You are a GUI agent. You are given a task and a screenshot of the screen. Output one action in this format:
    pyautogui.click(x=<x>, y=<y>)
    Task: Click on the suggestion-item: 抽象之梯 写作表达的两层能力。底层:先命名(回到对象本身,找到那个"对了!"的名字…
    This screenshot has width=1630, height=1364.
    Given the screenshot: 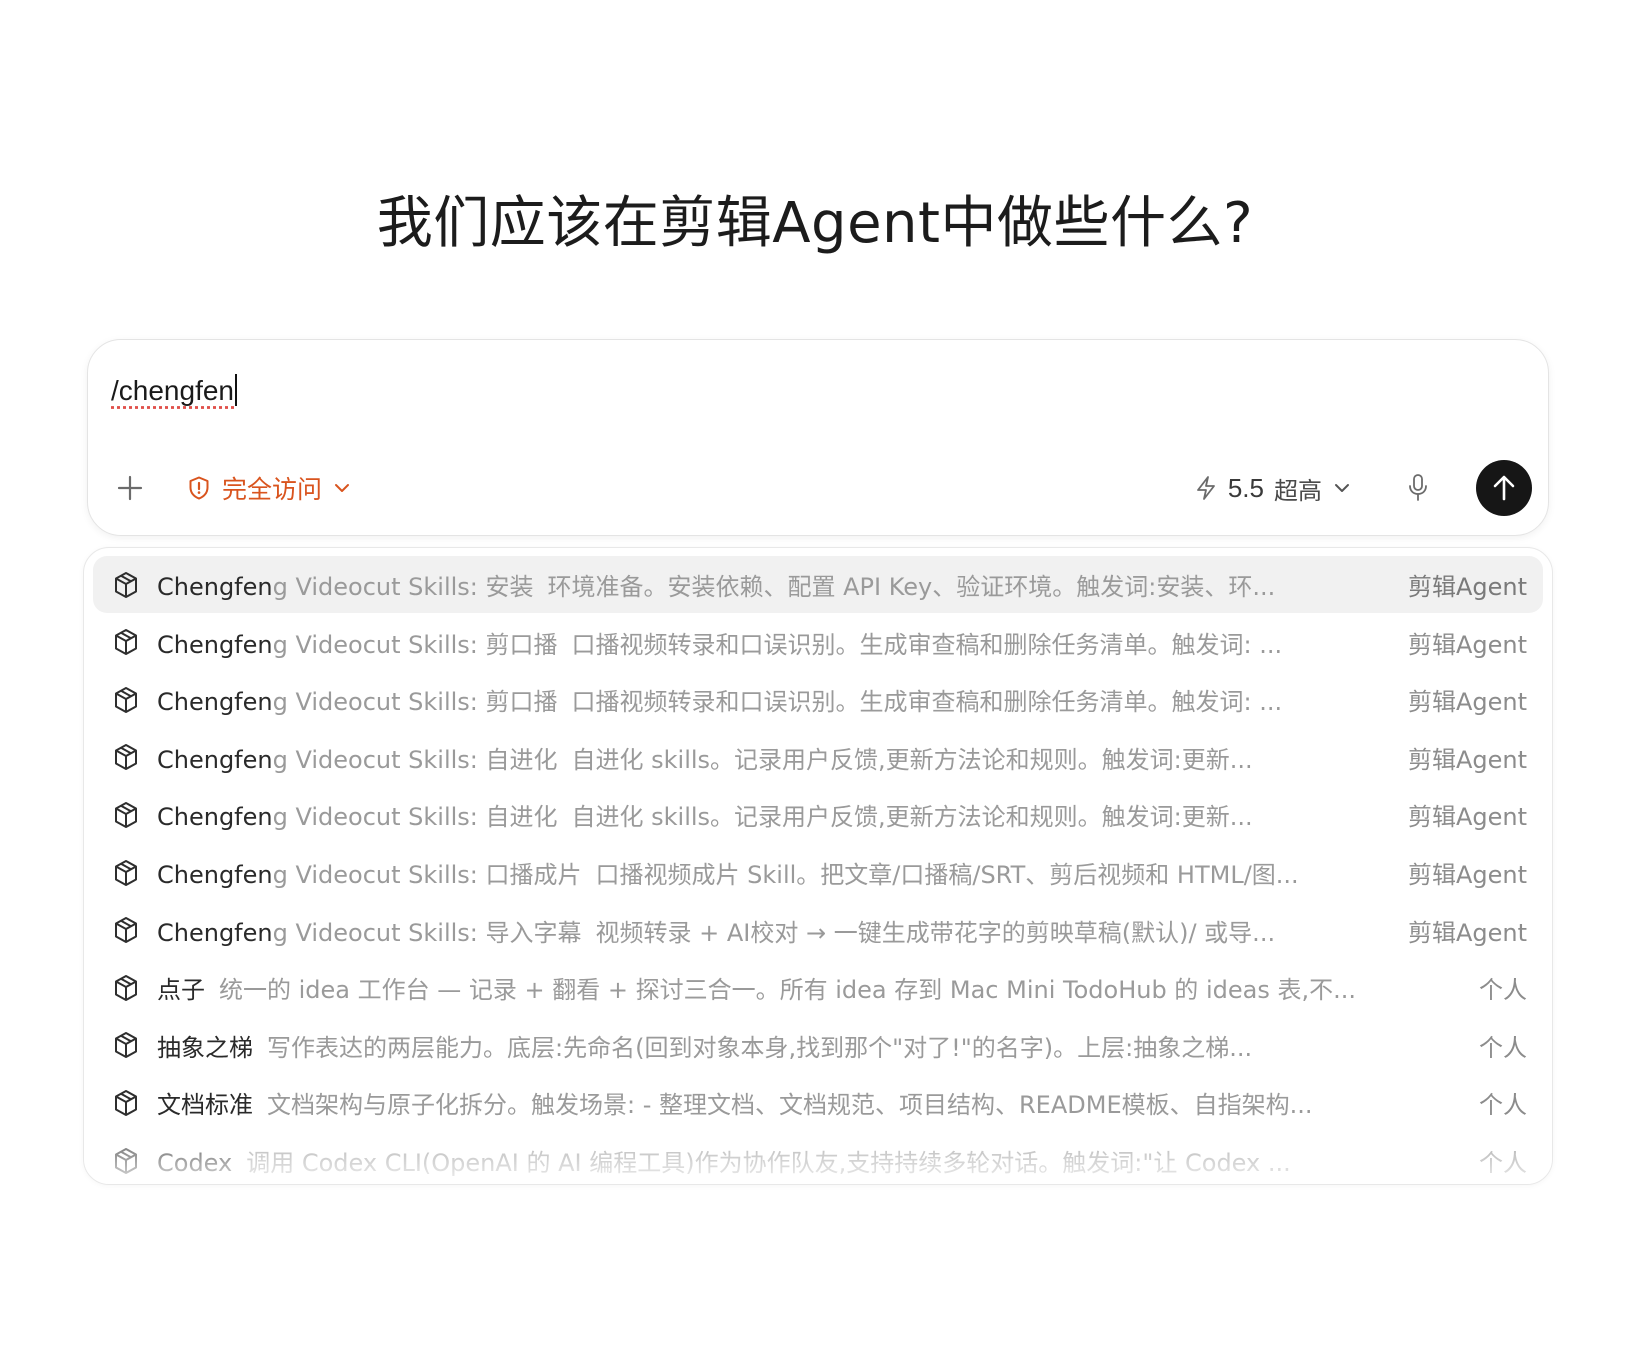 What is the action you would take?
    pyautogui.click(x=818, y=1045)
    